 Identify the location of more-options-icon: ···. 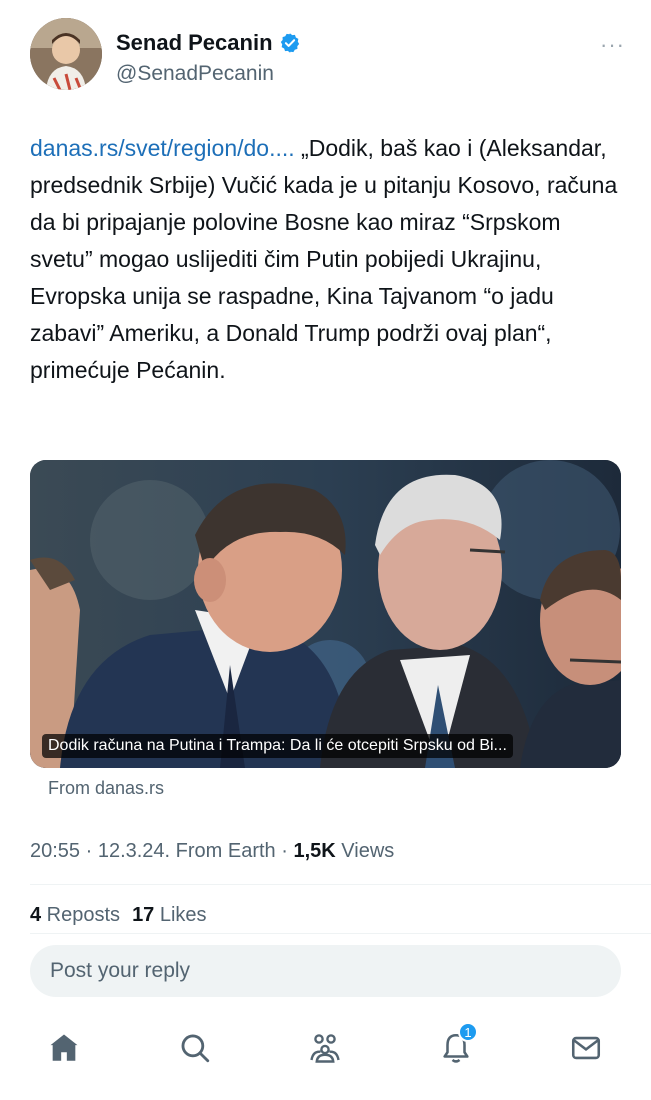
(612, 45).